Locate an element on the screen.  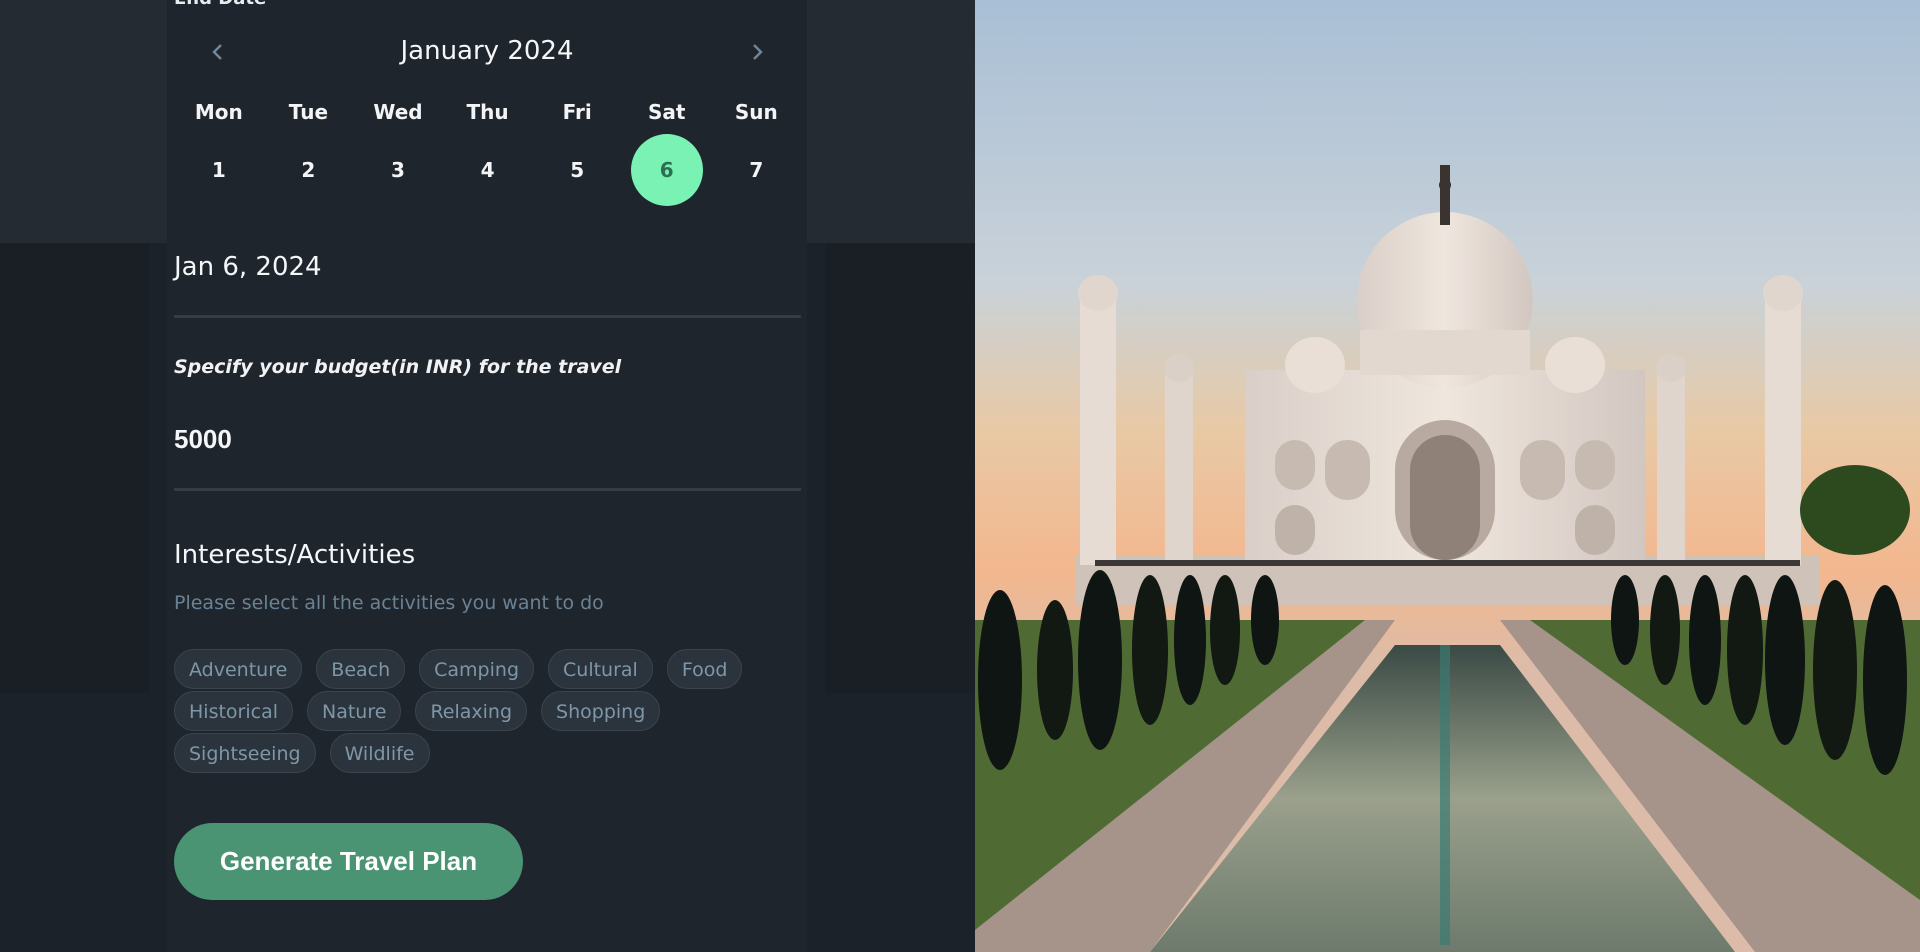
interests-title: Interests/Activities is located at coordinates (295, 555).